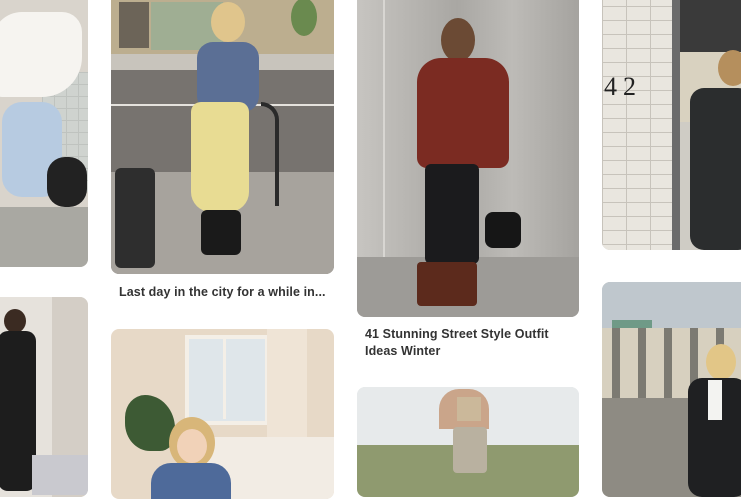 This screenshot has width=741, height=499. I want to click on column-edge, so click(676, 125).